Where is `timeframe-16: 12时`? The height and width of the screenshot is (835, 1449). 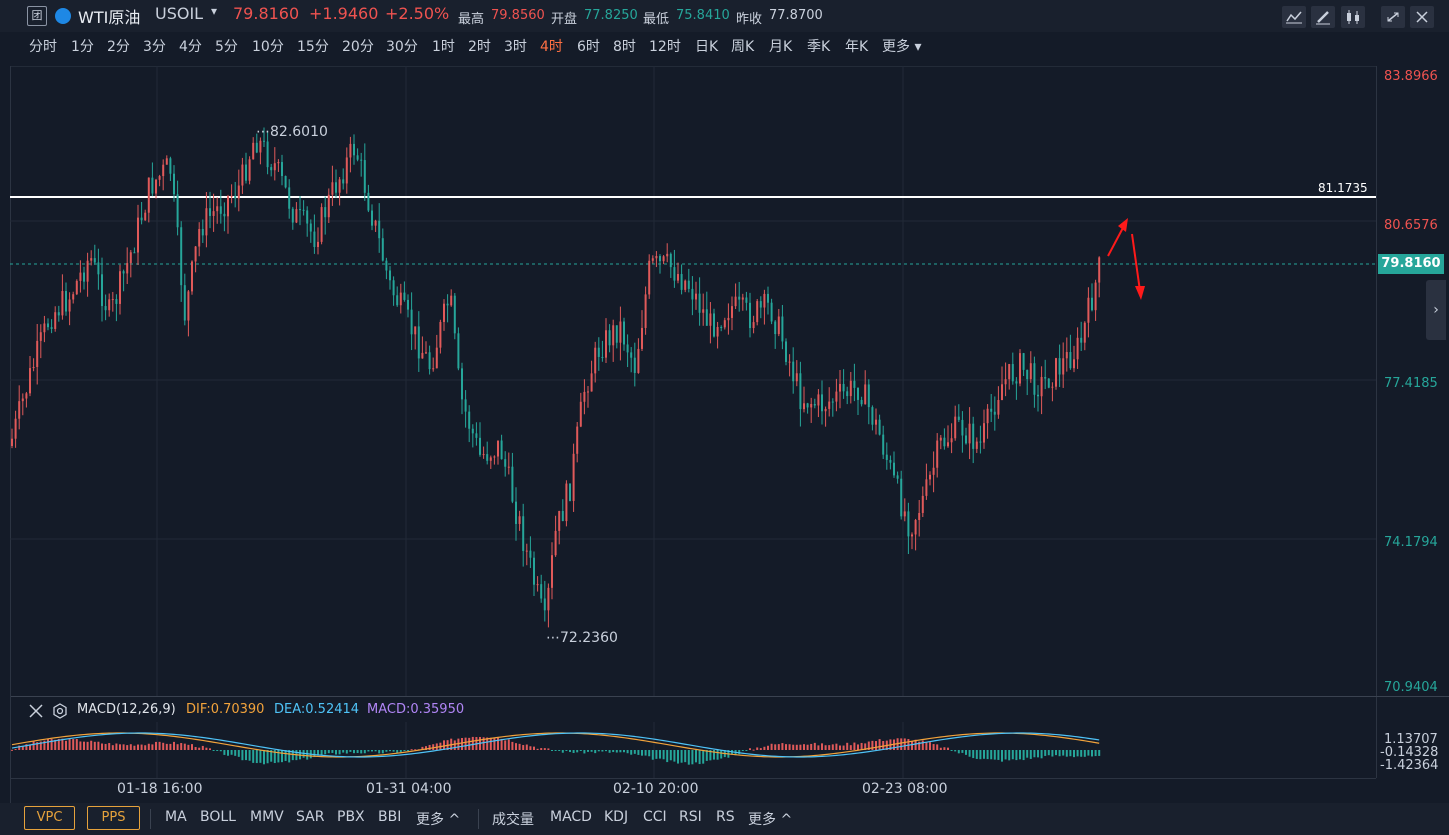 timeframe-16: 12时 is located at coordinates (665, 46).